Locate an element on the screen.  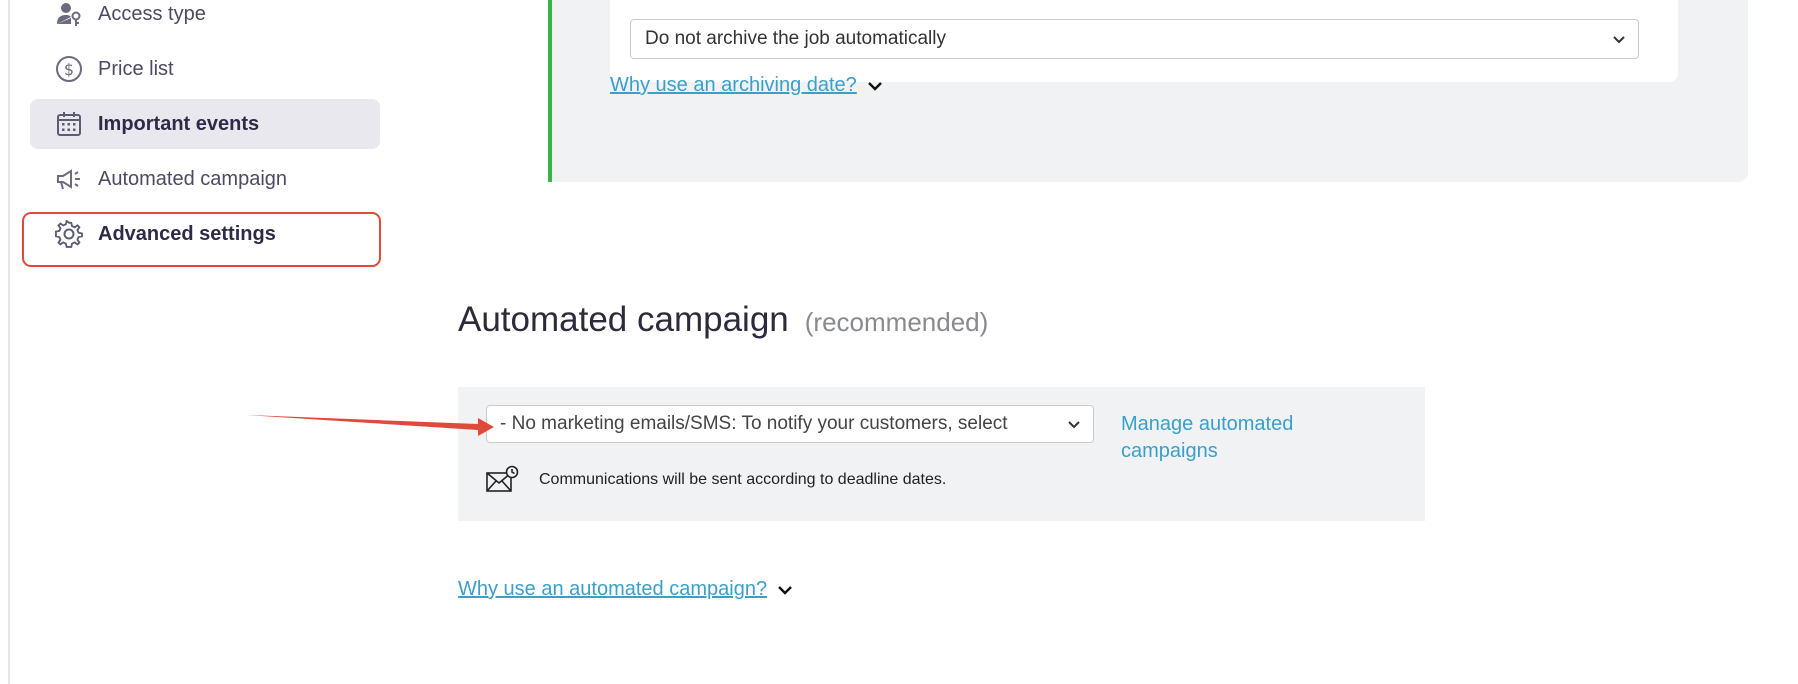
page-title: Automated campaign is located at coordinates (623, 319).